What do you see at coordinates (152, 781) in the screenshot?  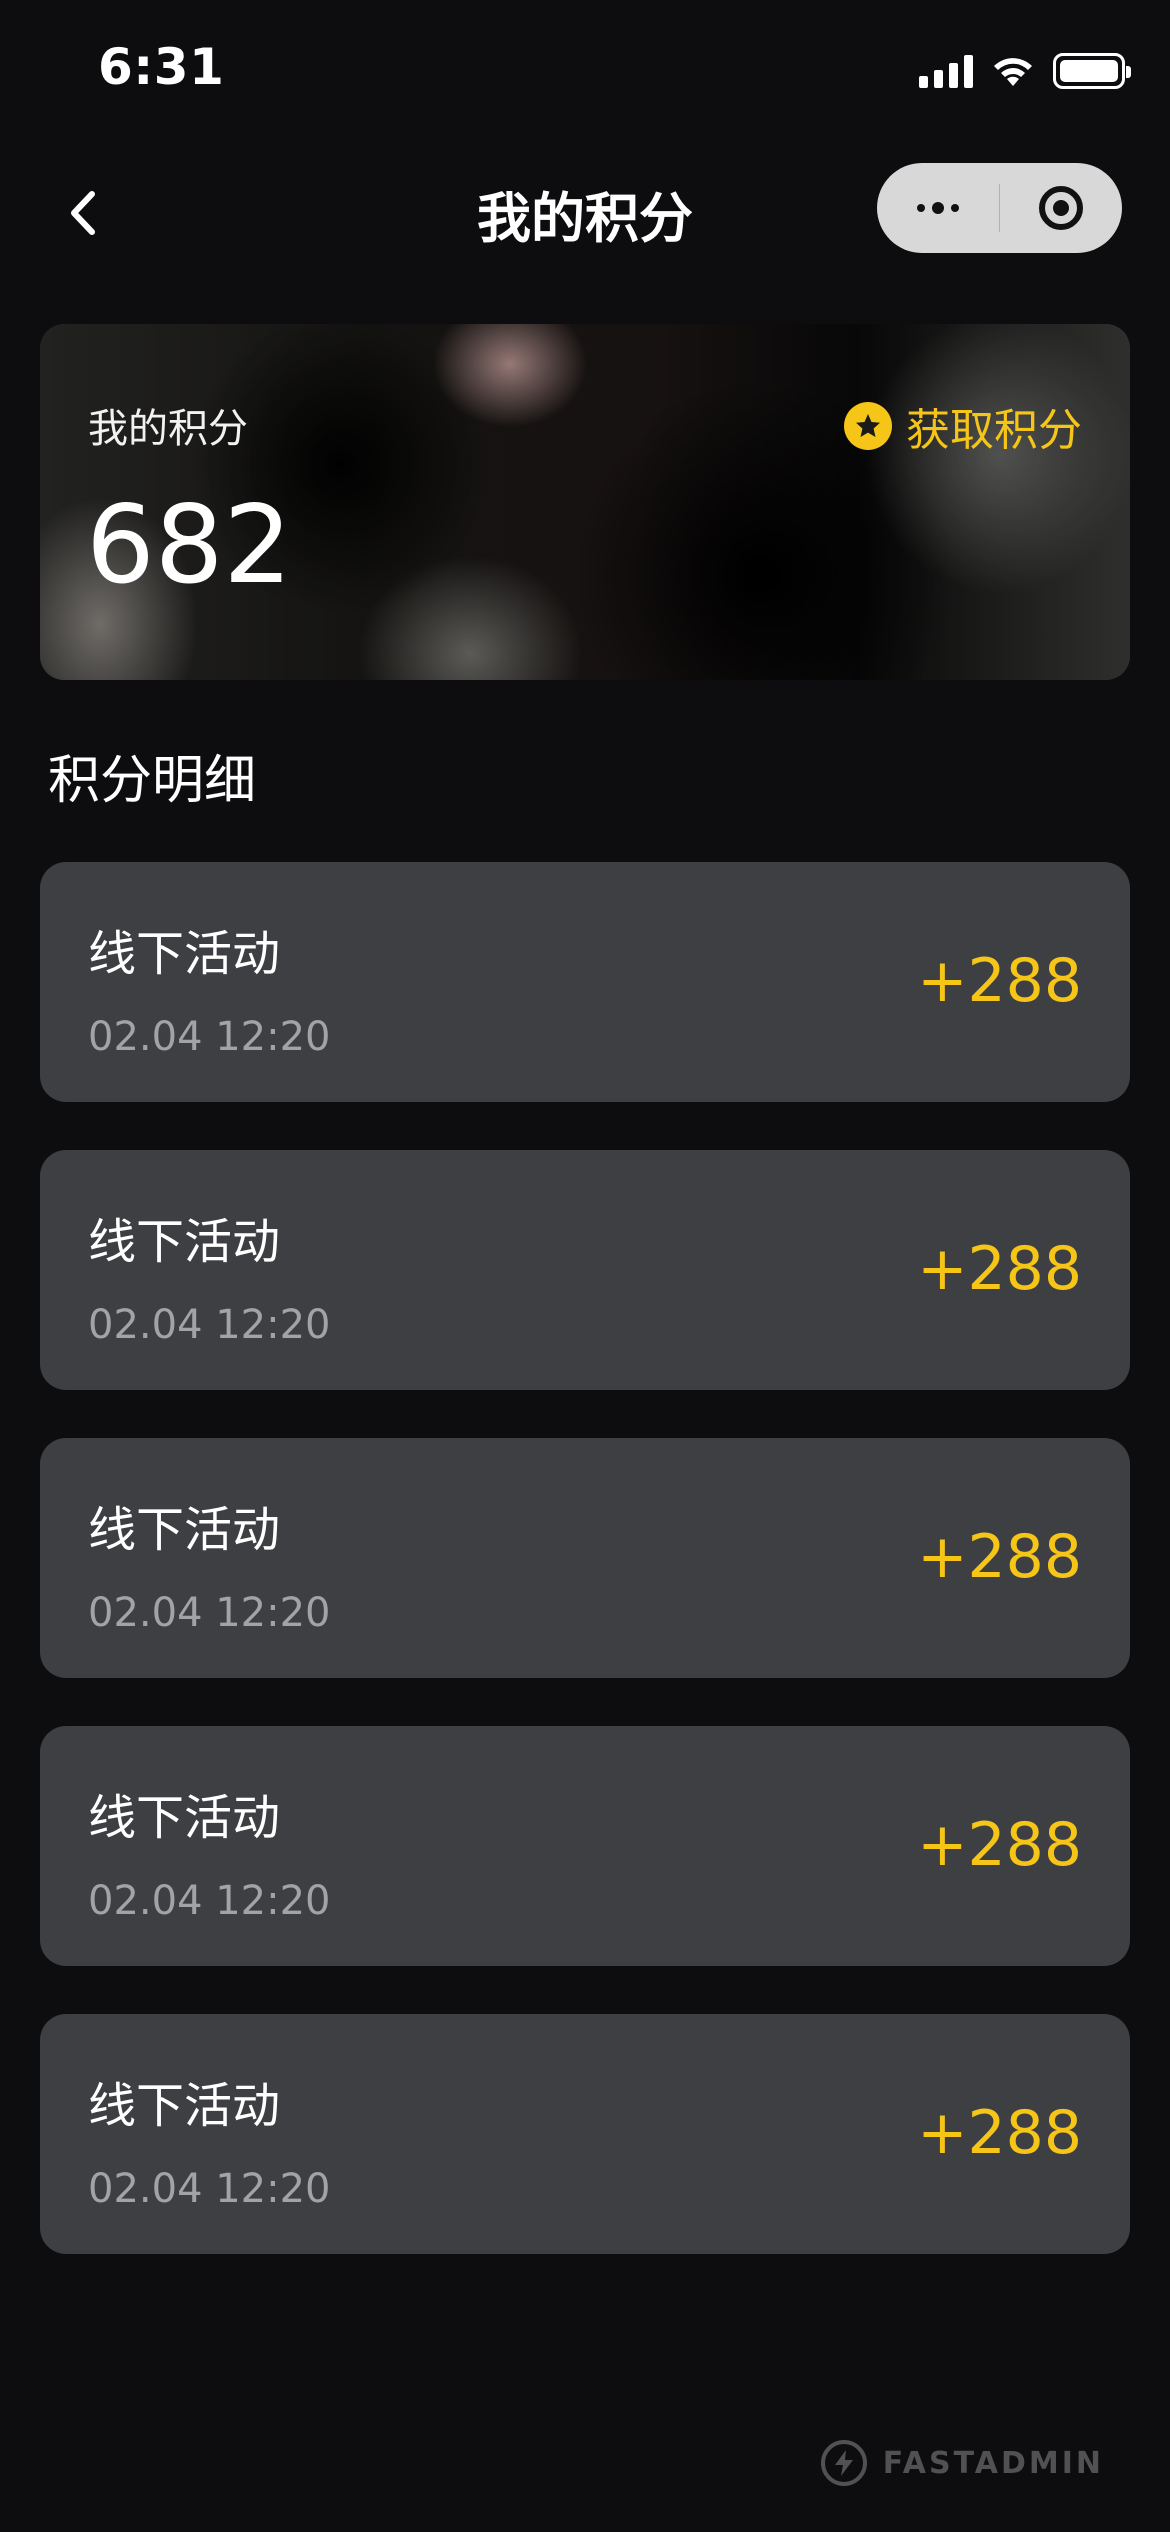 I see `points-detail-heading: 积分明细` at bounding box center [152, 781].